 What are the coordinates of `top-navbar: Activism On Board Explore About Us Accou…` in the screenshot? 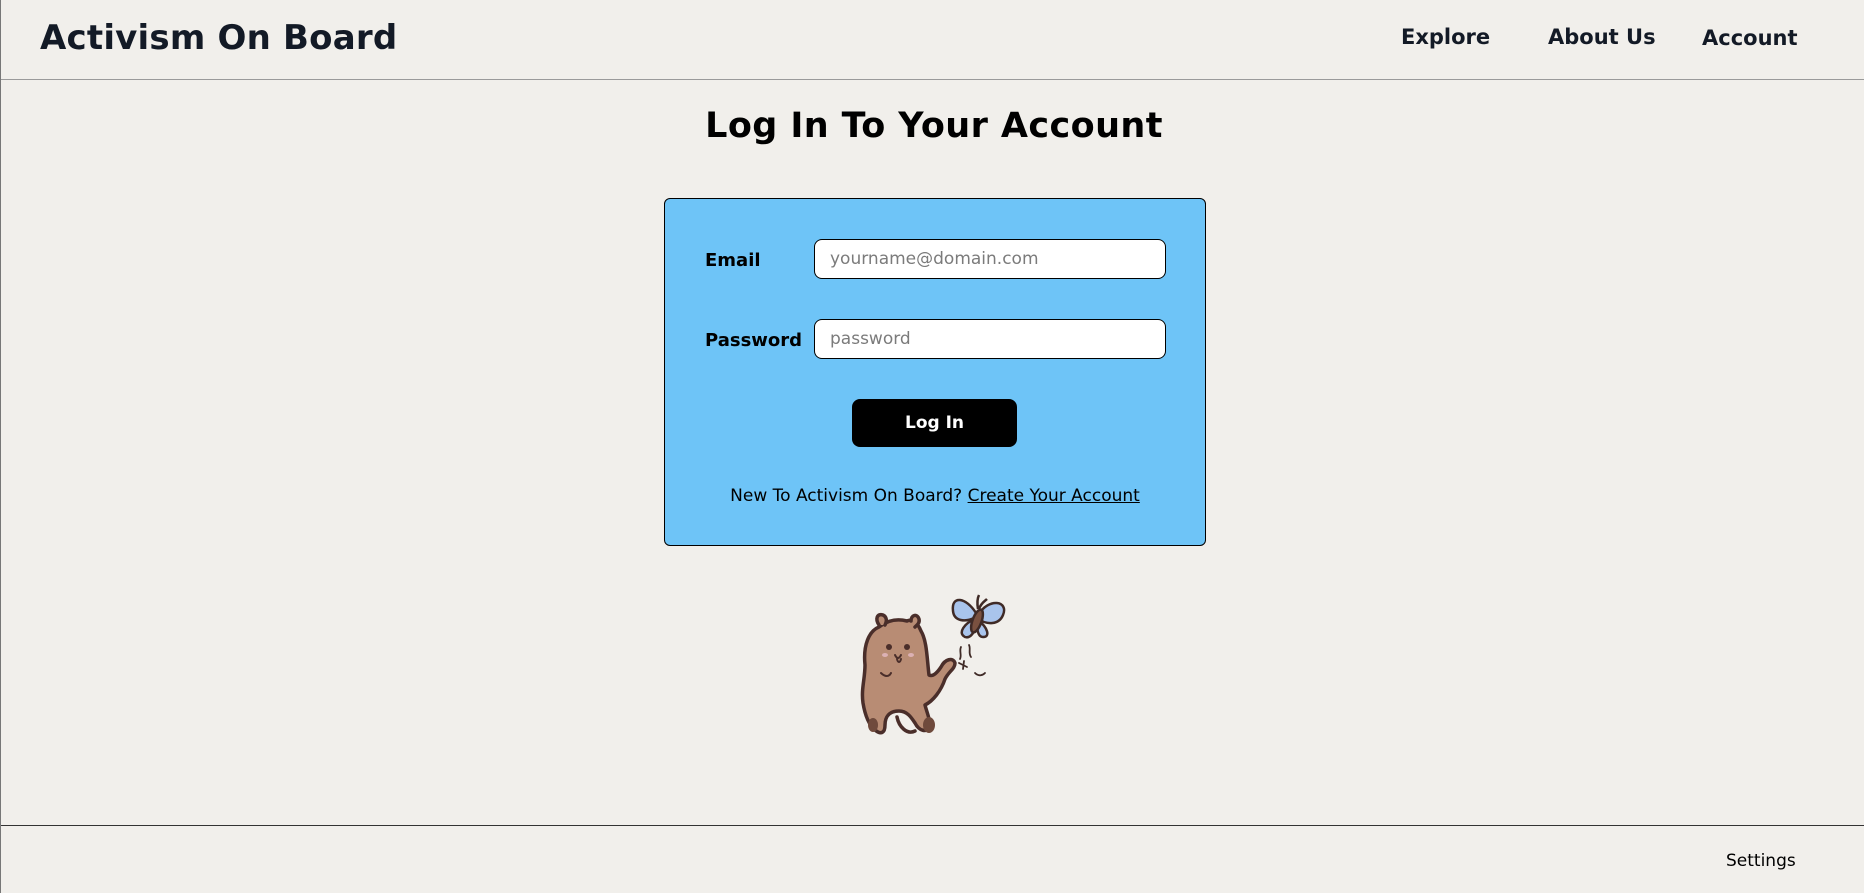 It's located at (932, 40).